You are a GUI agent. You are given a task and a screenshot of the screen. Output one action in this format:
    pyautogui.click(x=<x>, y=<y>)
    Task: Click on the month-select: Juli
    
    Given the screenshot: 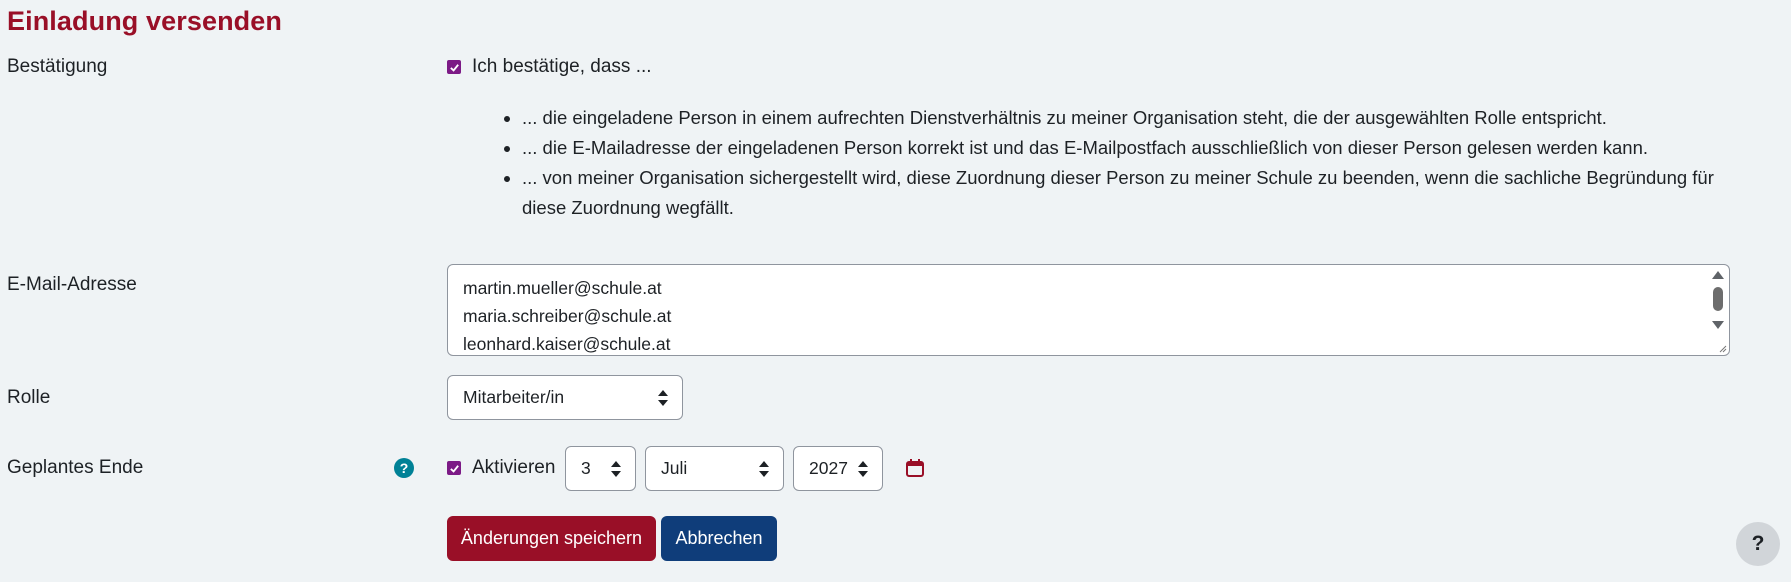 What is the action you would take?
    pyautogui.click(x=714, y=468)
    